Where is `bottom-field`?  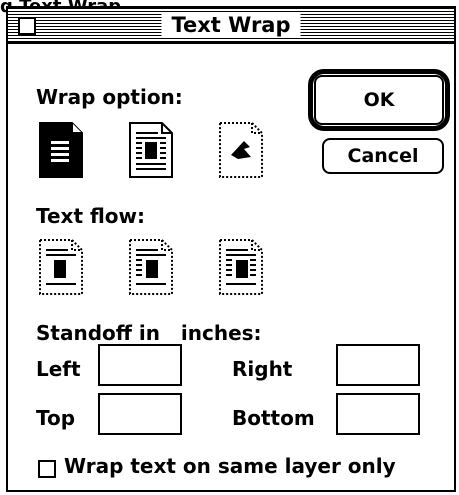
bottom-field is located at coordinates (378, 414).